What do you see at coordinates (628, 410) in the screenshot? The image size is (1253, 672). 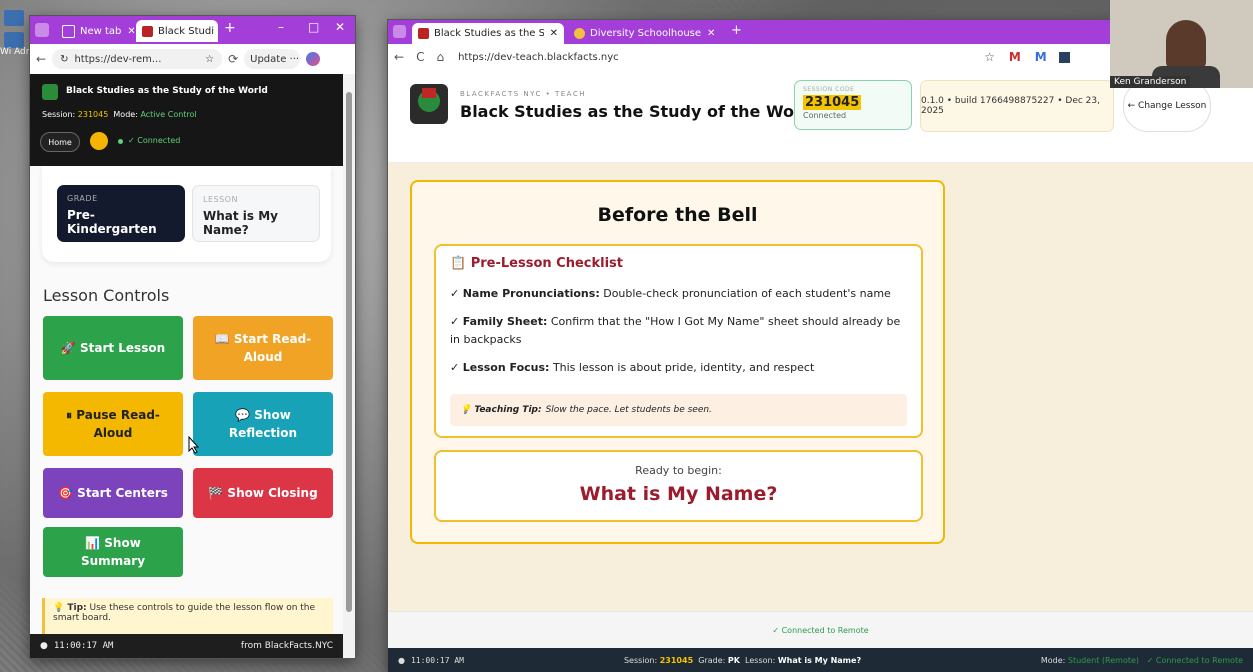 I see `teaching-tip-text: Slow the pace. Let students be seen.` at bounding box center [628, 410].